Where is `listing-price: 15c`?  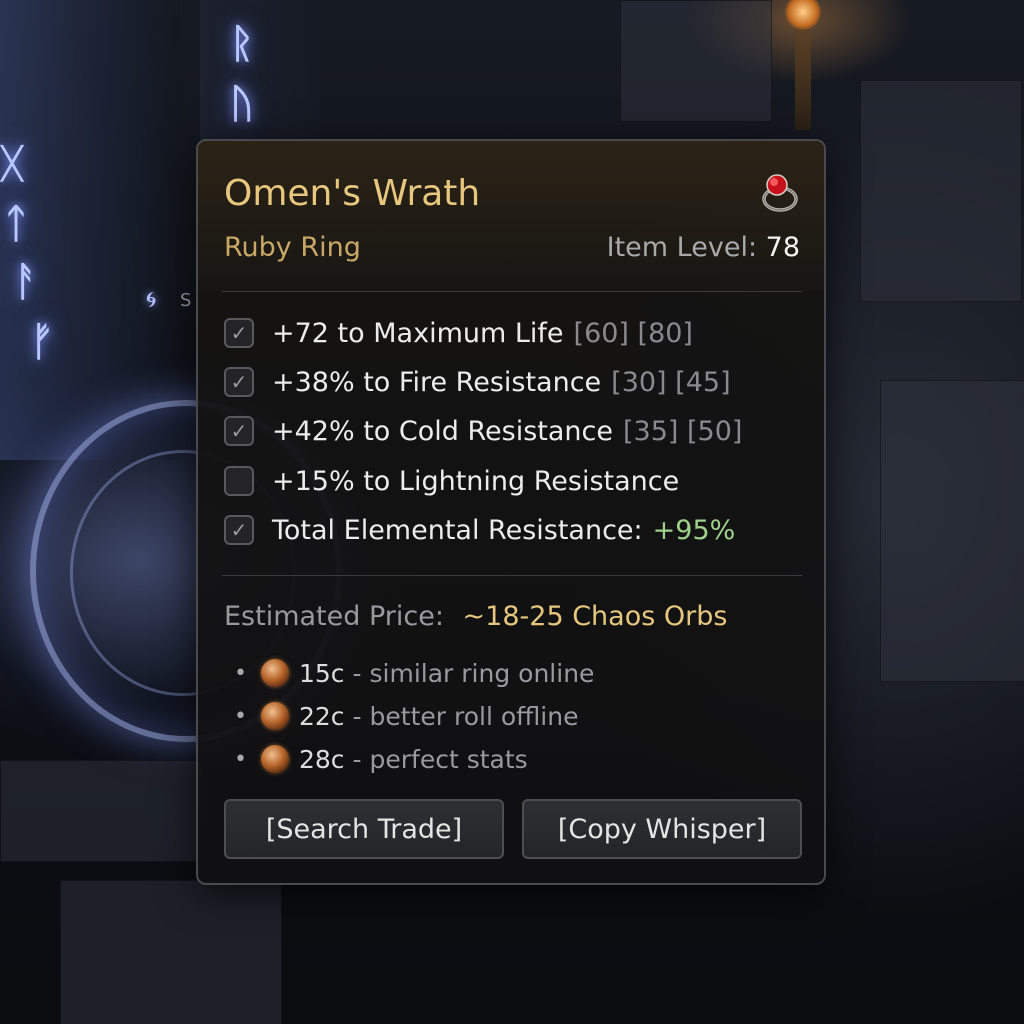
listing-price: 15c is located at coordinates (321, 673).